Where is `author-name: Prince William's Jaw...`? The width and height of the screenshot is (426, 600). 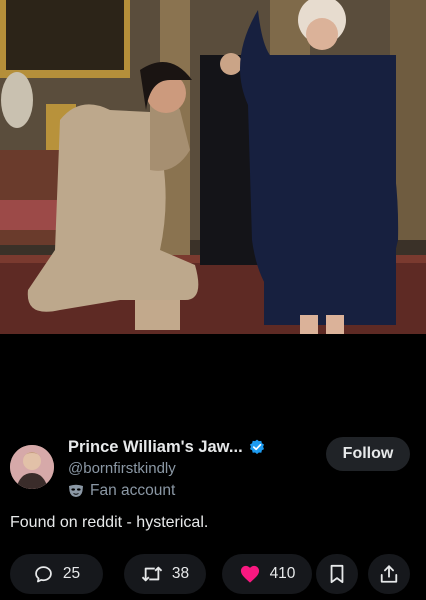
author-name: Prince William's Jaw... is located at coordinates (155, 447).